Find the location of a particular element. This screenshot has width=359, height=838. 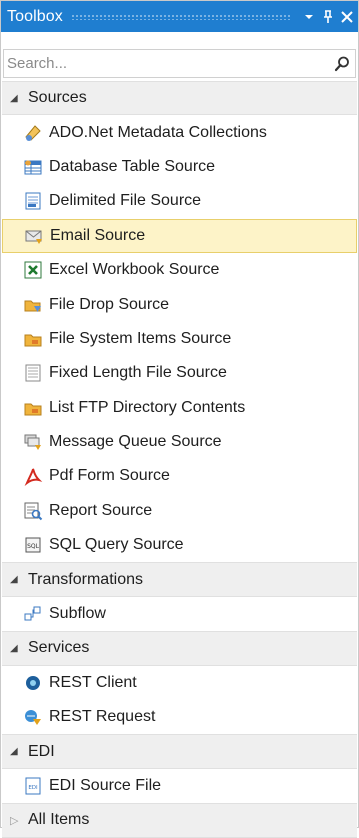

message-queue-icon is located at coordinates (33, 442).